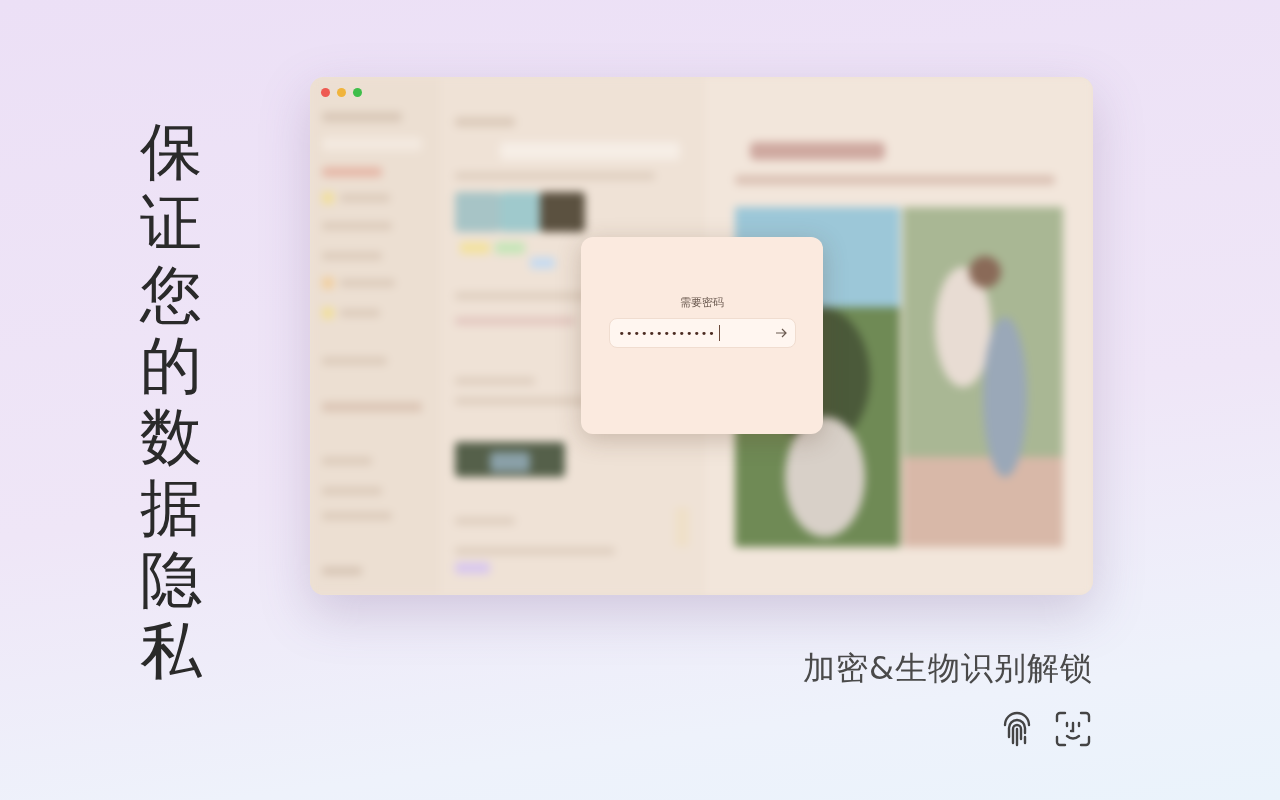  I want to click on minimize-icon, so click(341, 92).